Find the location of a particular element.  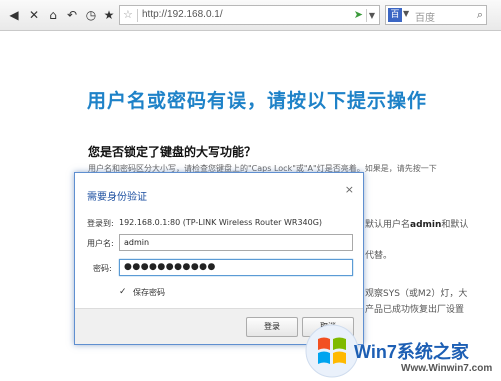

login-to-label: 登录到: is located at coordinates (100, 223).